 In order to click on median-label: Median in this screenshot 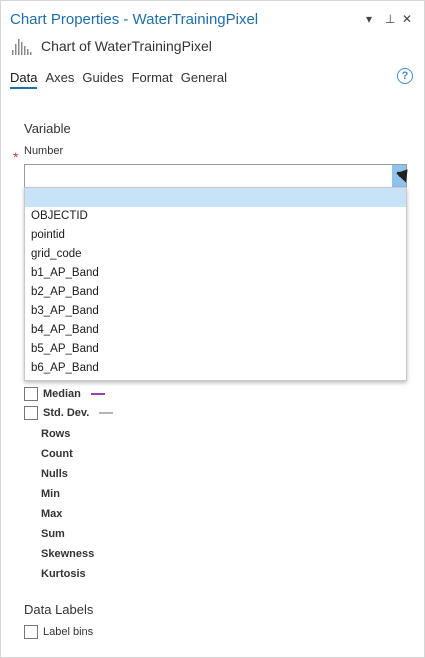, I will do `click(62, 394)`.